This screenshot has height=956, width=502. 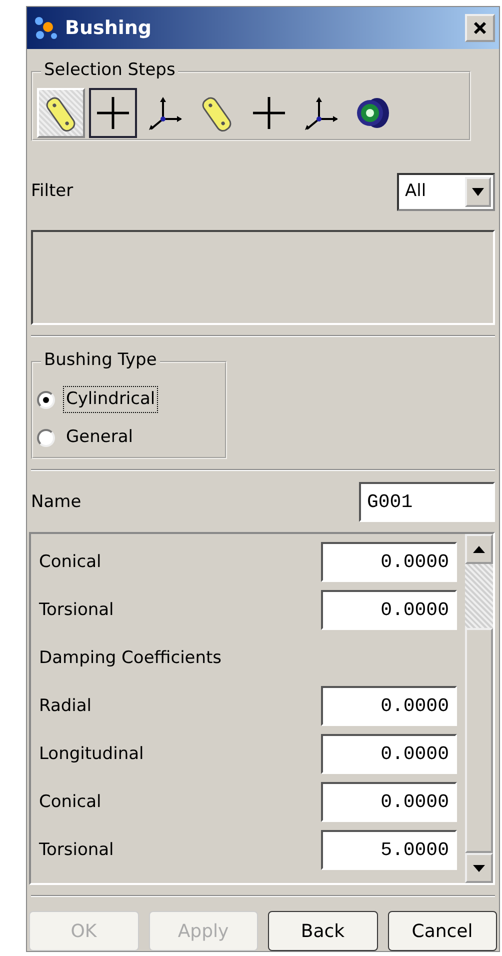 I want to click on scroll-down-button, so click(x=479, y=868).